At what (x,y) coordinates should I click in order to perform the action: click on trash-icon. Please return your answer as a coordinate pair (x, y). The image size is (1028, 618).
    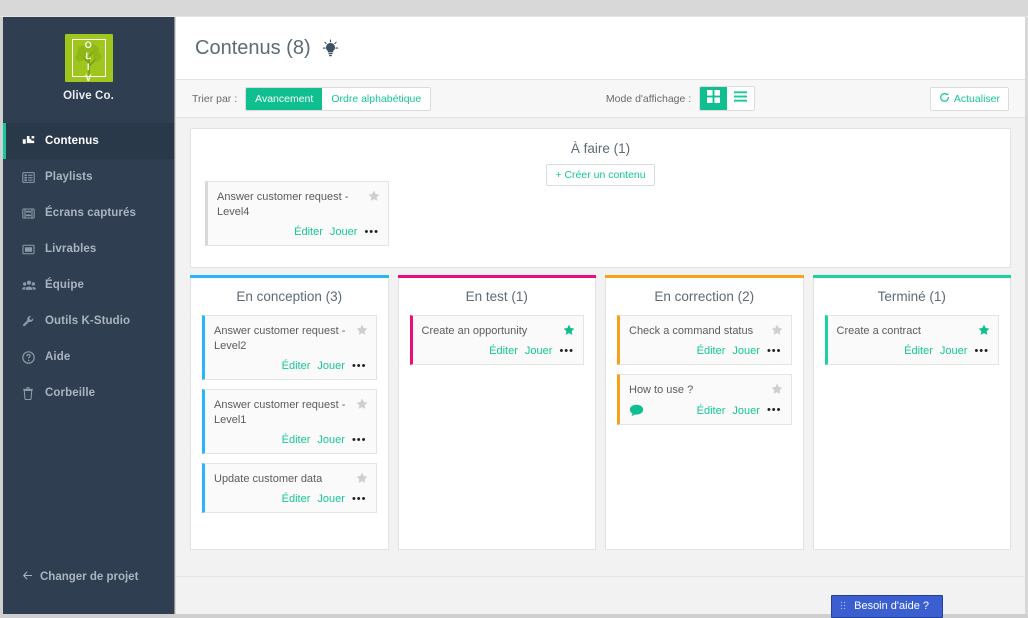
    Looking at the image, I should click on (32, 393).